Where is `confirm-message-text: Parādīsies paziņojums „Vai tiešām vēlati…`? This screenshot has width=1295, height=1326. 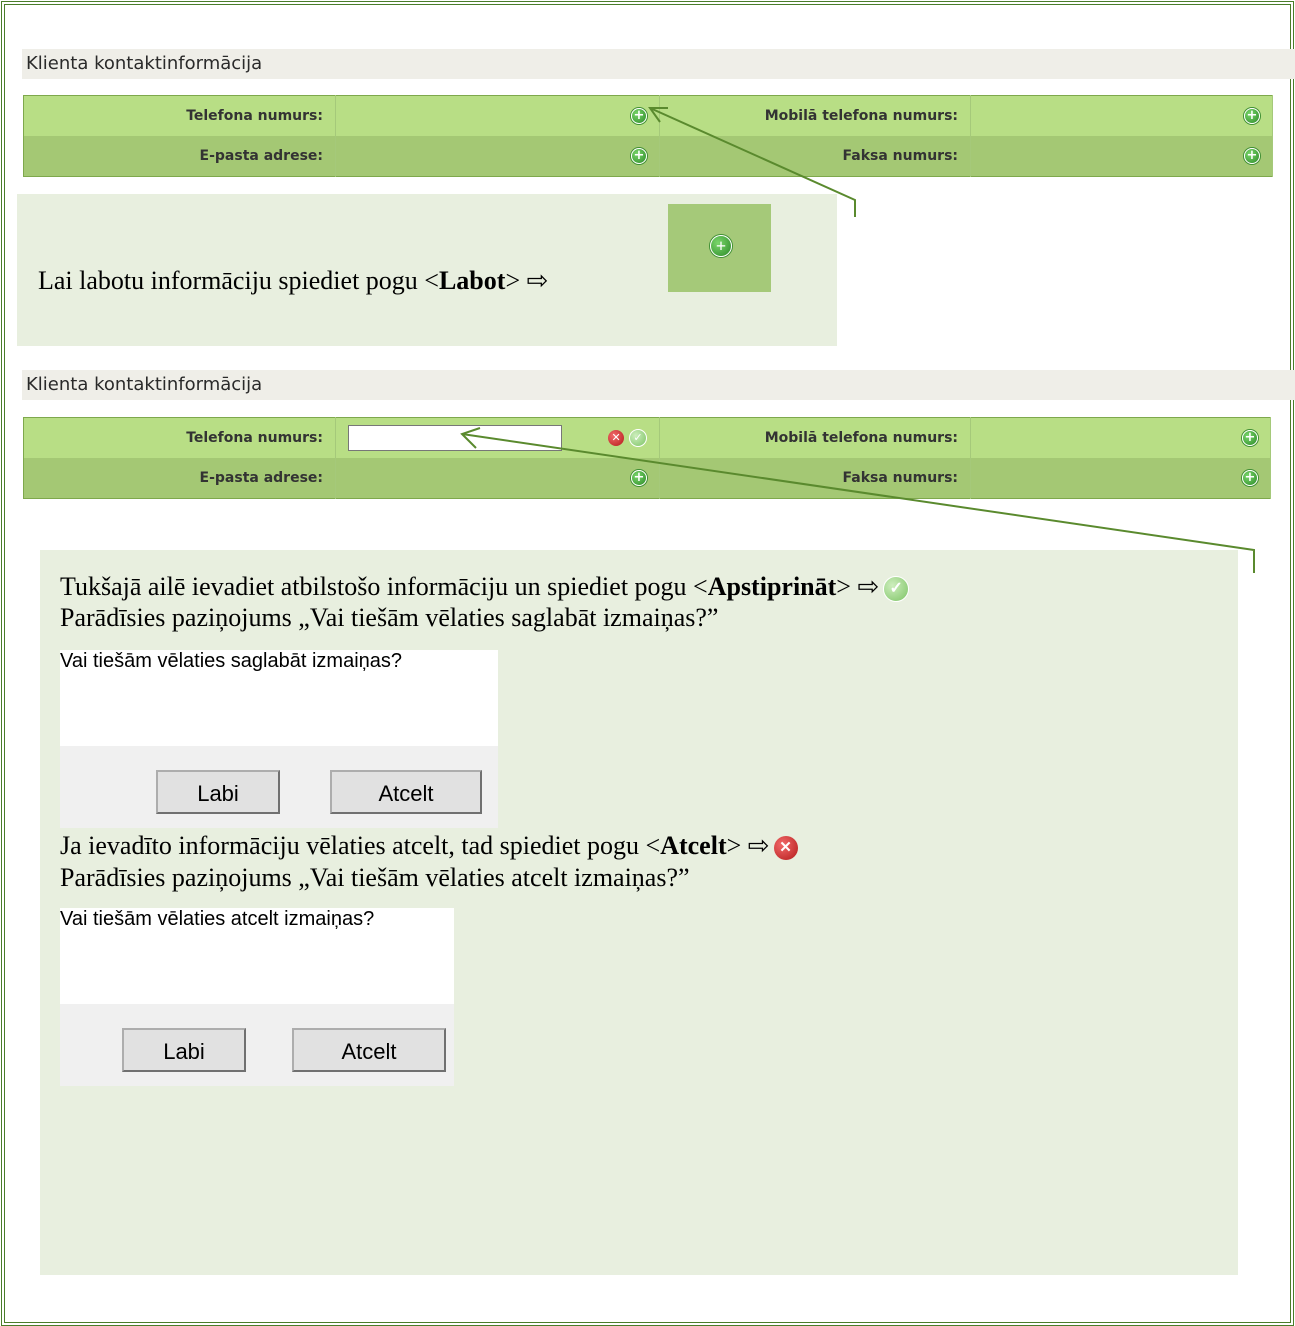
confirm-message-text: Parādīsies paziņojums „Vai tiešām vēlati… is located at coordinates (389, 617).